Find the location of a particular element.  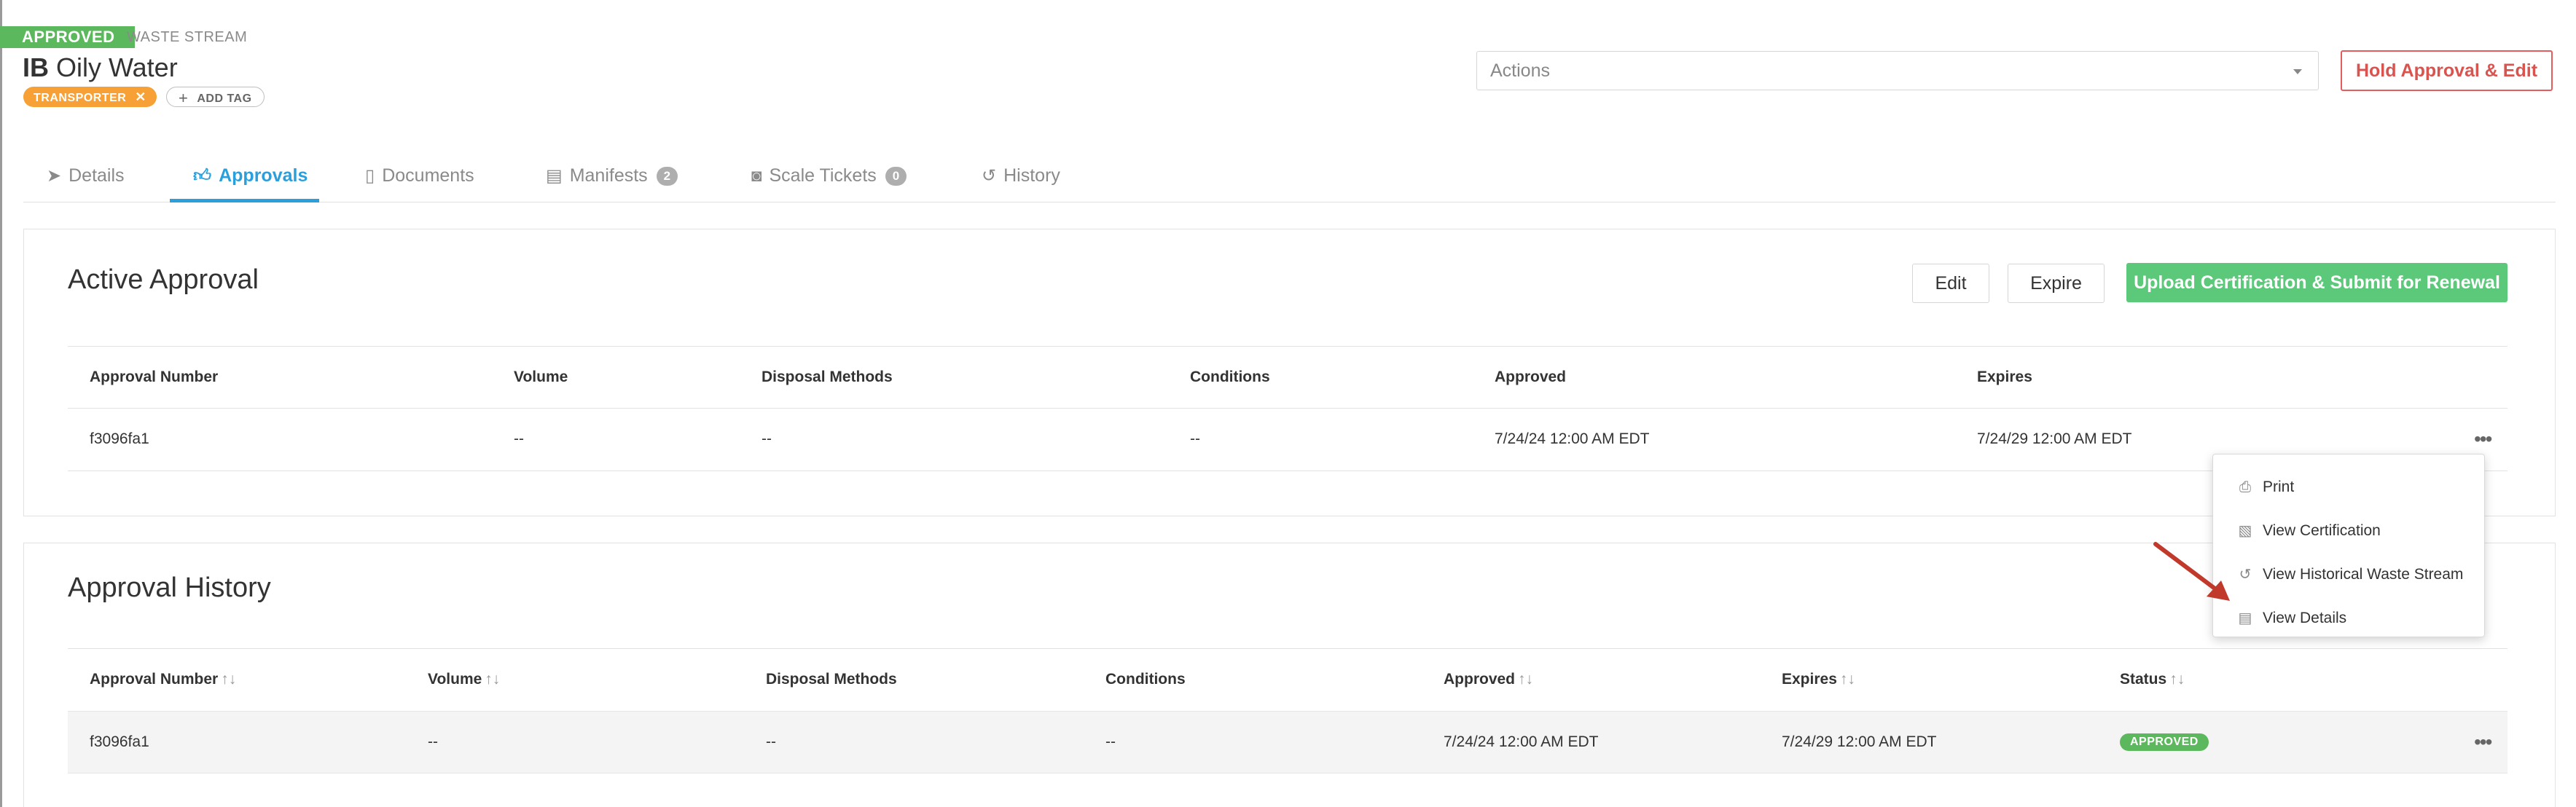

annotation-arrow-icon is located at coordinates (2191, 571).